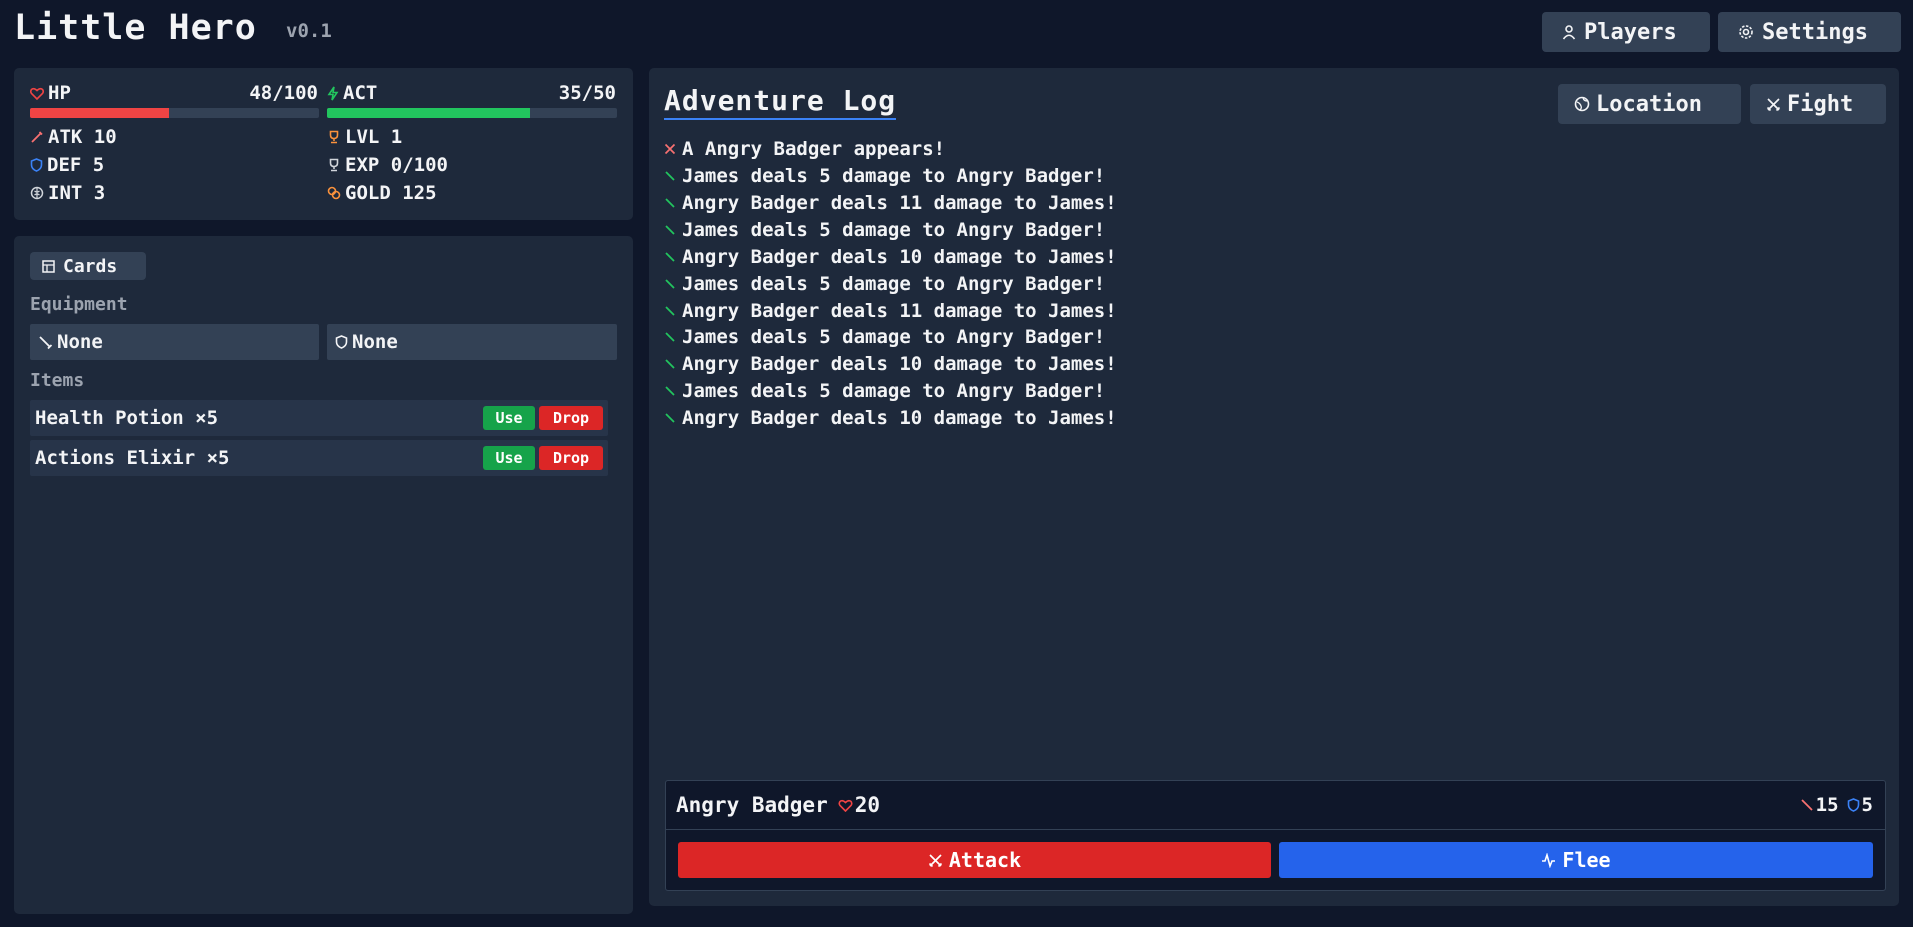 Image resolution: width=1913 pixels, height=927 pixels. What do you see at coordinates (1549, 860) in the screenshot?
I see `activity-icon` at bounding box center [1549, 860].